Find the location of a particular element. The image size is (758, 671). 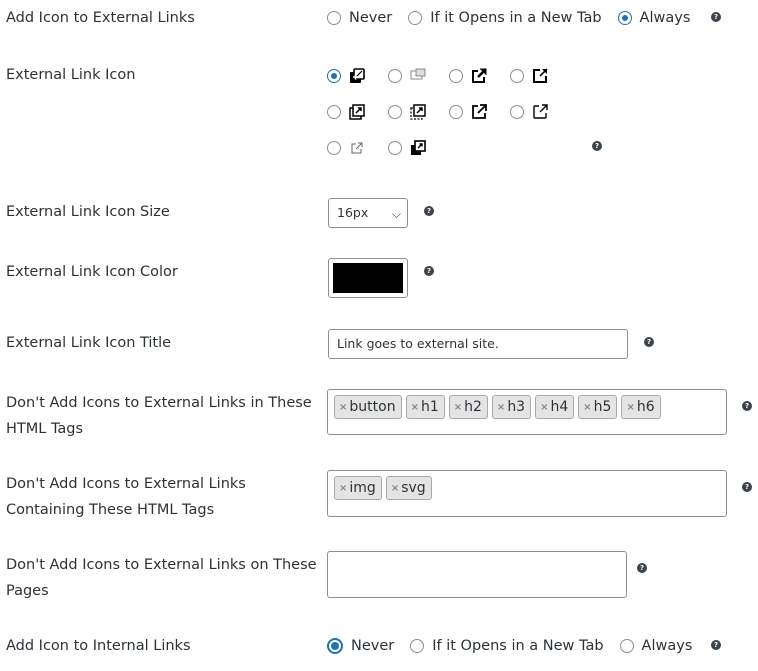

add-icon-external-options: Never If it Opens in a New Tab Always is located at coordinates (516, 18).